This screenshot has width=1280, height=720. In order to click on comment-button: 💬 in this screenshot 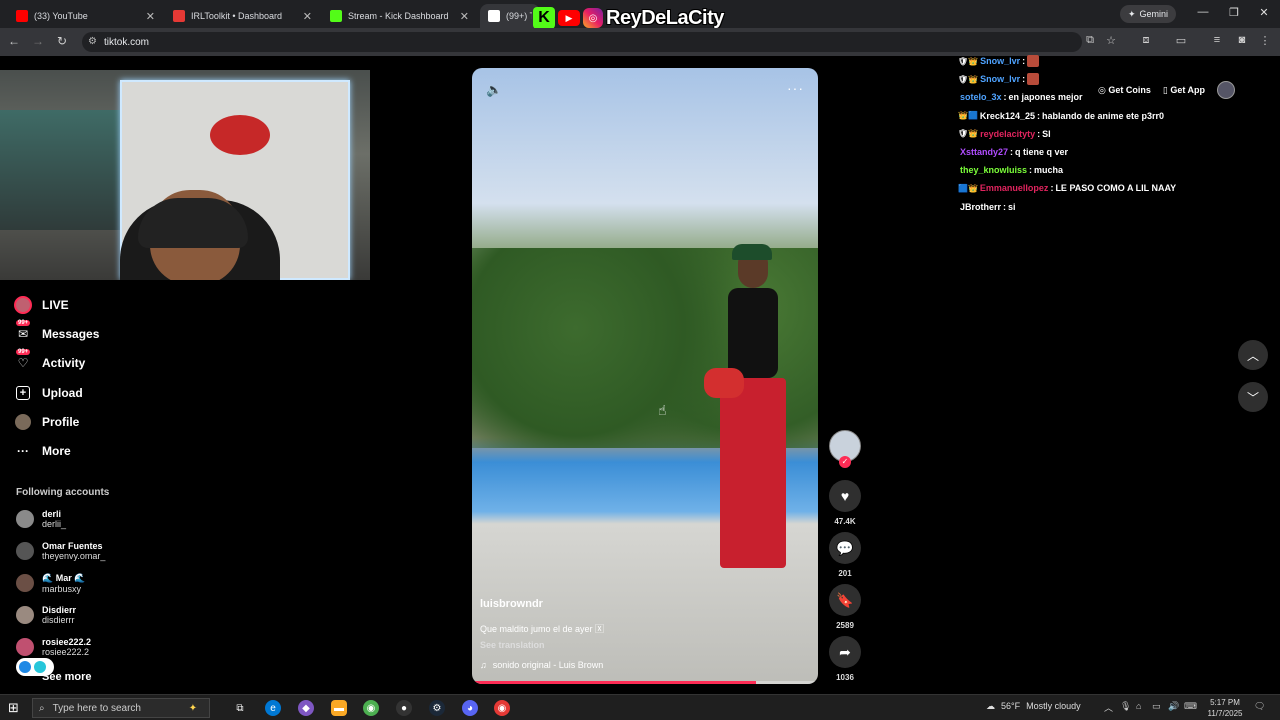, I will do `click(845, 548)`.